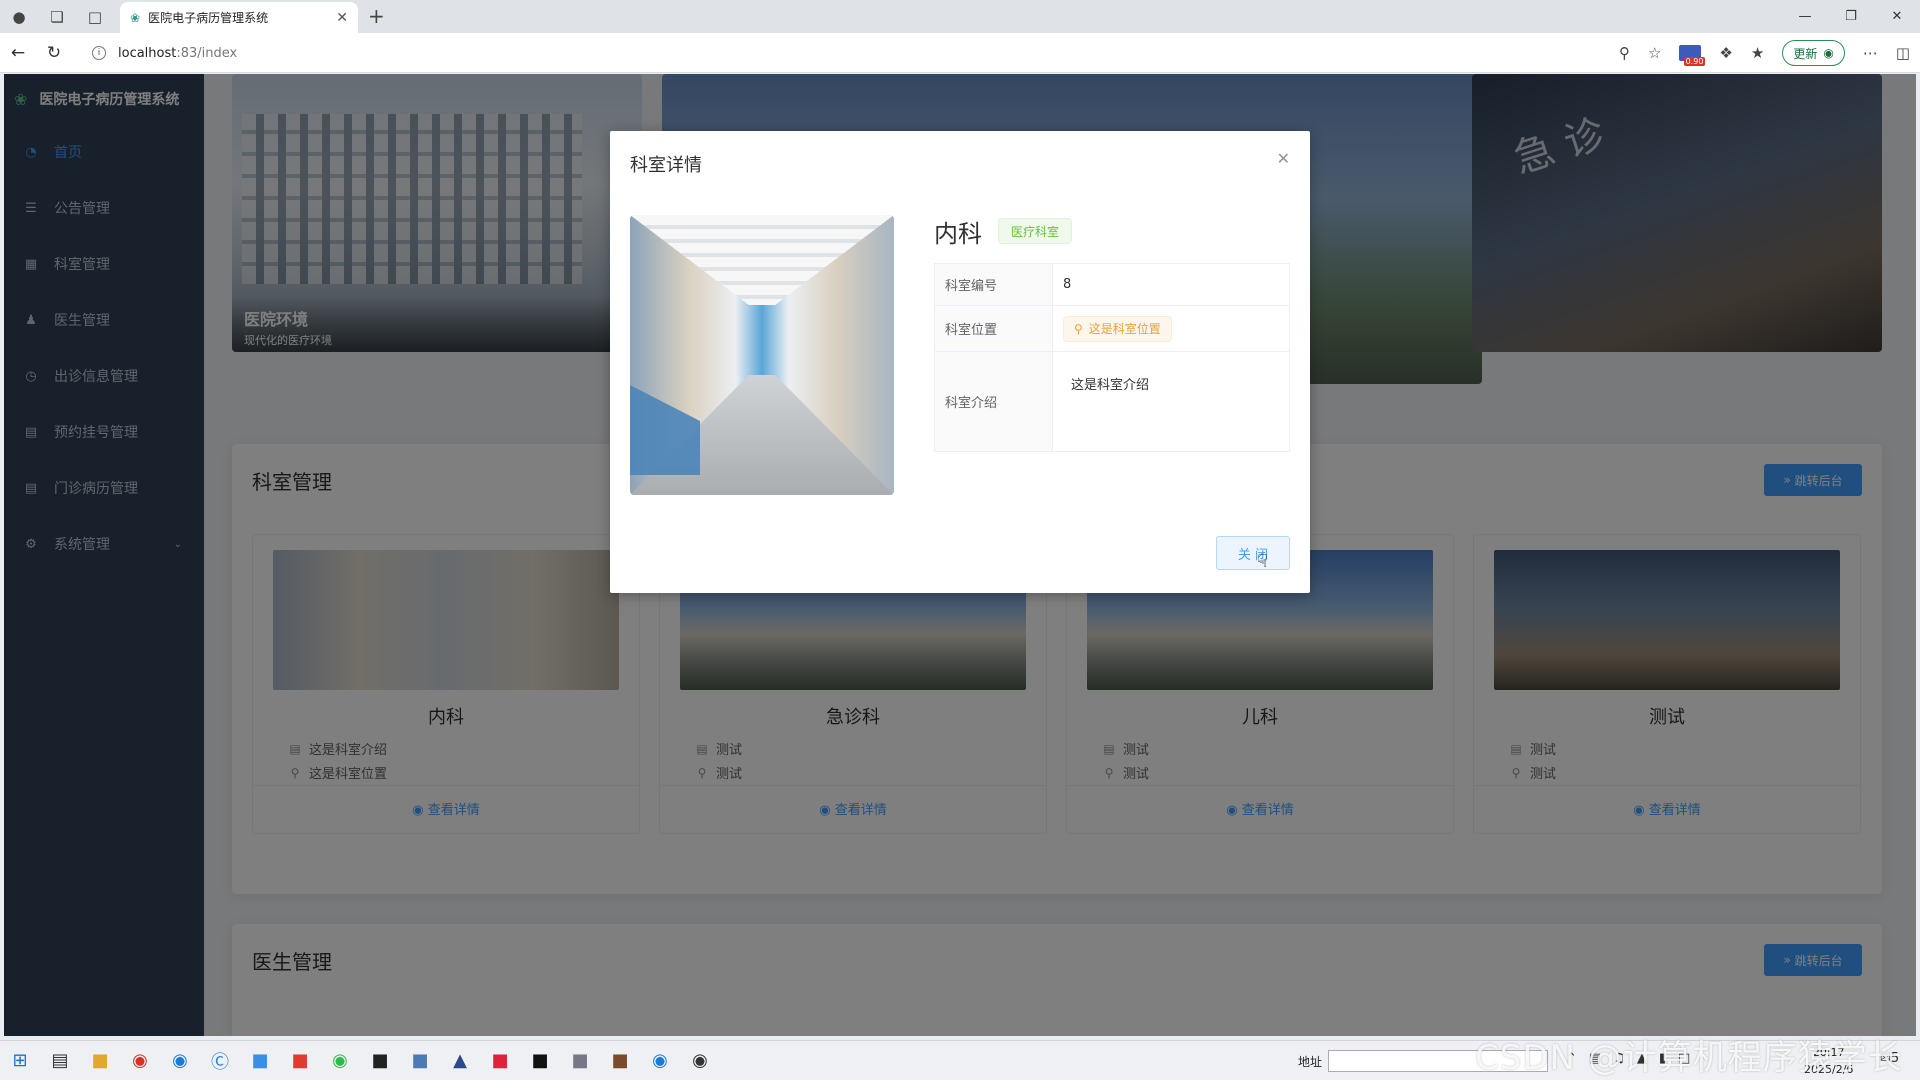  Describe the element at coordinates (300, 1060) in the screenshot. I see `wps-icon: ■` at that location.